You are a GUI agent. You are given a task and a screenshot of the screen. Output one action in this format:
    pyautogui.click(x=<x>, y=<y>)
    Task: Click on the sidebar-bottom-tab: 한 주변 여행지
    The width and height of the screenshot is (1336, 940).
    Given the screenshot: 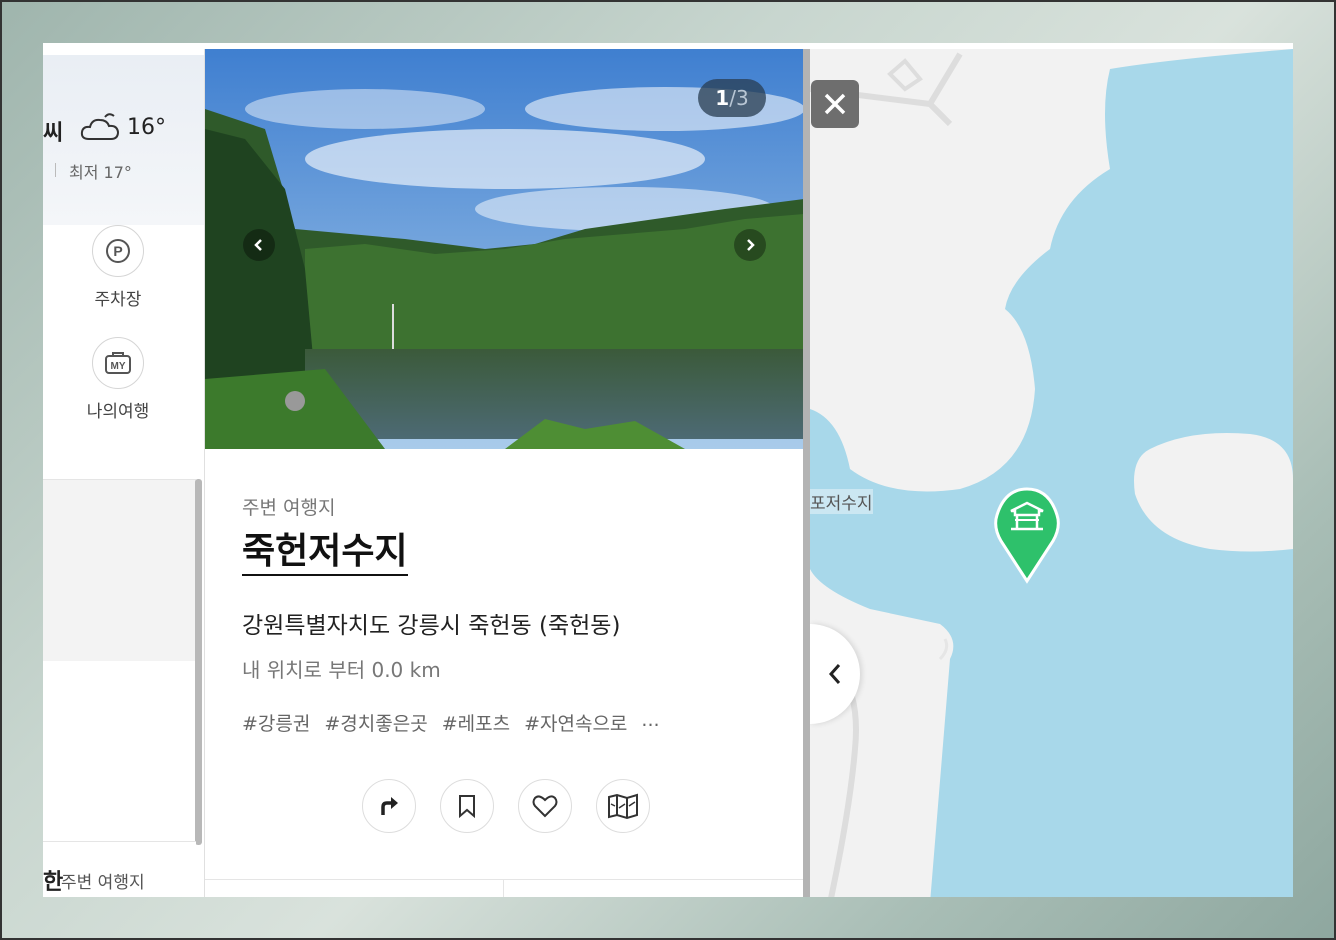 What is the action you would take?
    pyautogui.click(x=119, y=869)
    